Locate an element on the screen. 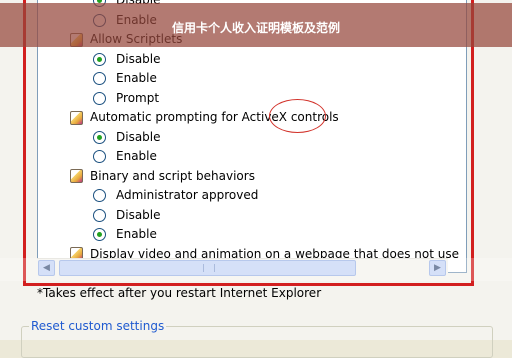 Image resolution: width=512 pixels, height=358 pixels. overlay-band is located at coordinates (256, 269).